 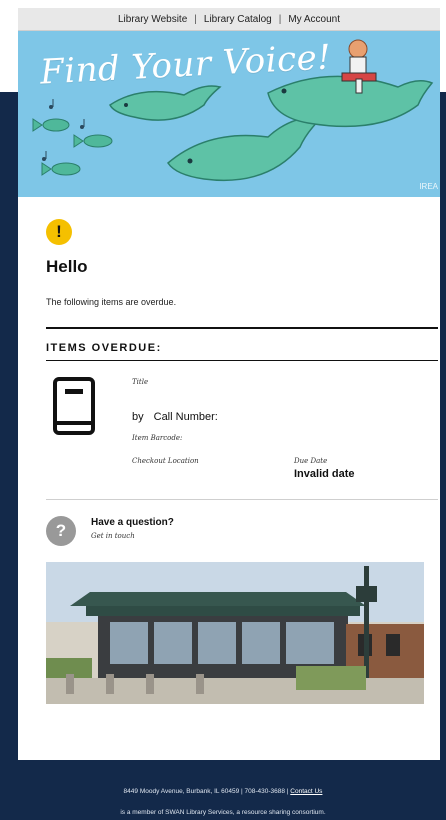 I want to click on due-date-value: Invalid date, so click(x=324, y=474).